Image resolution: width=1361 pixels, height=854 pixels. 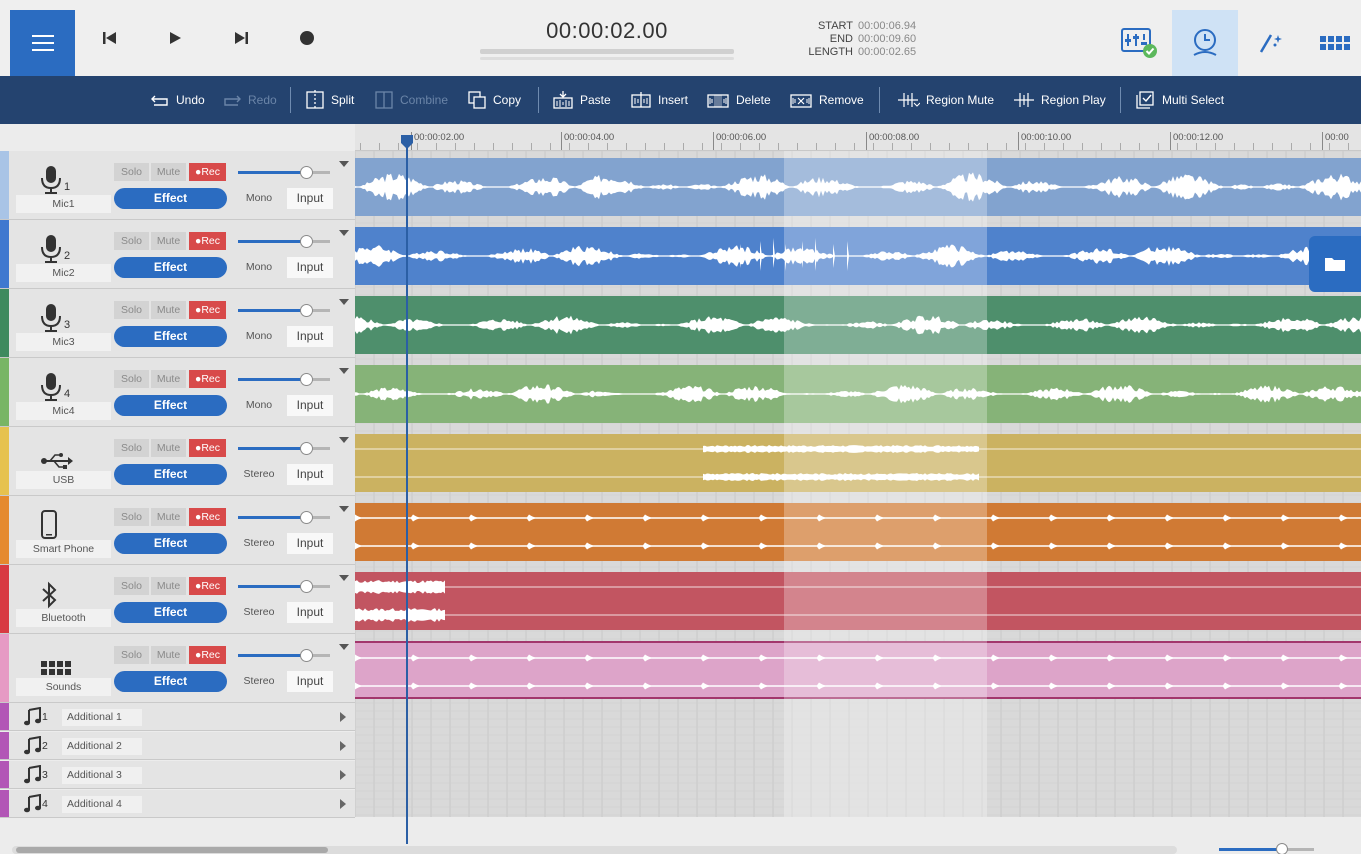 I want to click on track-lane-mic4, so click(x=858, y=392).